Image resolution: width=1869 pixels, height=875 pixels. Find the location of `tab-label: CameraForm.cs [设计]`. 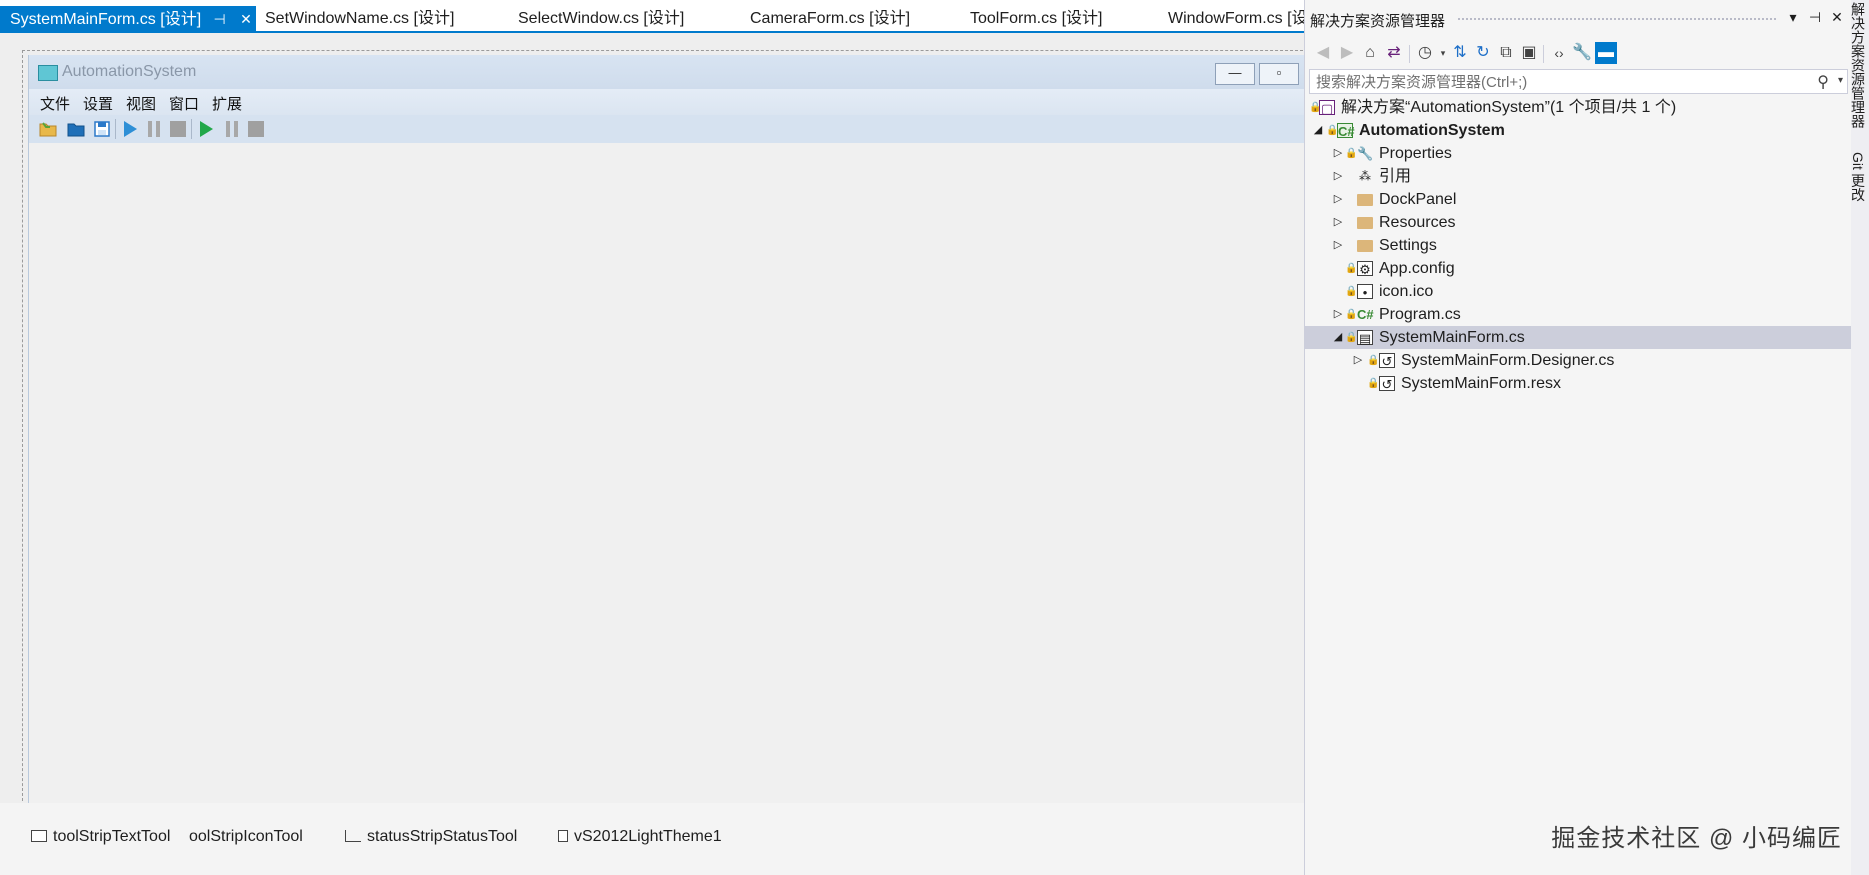

tab-label: CameraForm.cs [设计] is located at coordinates (830, 18).